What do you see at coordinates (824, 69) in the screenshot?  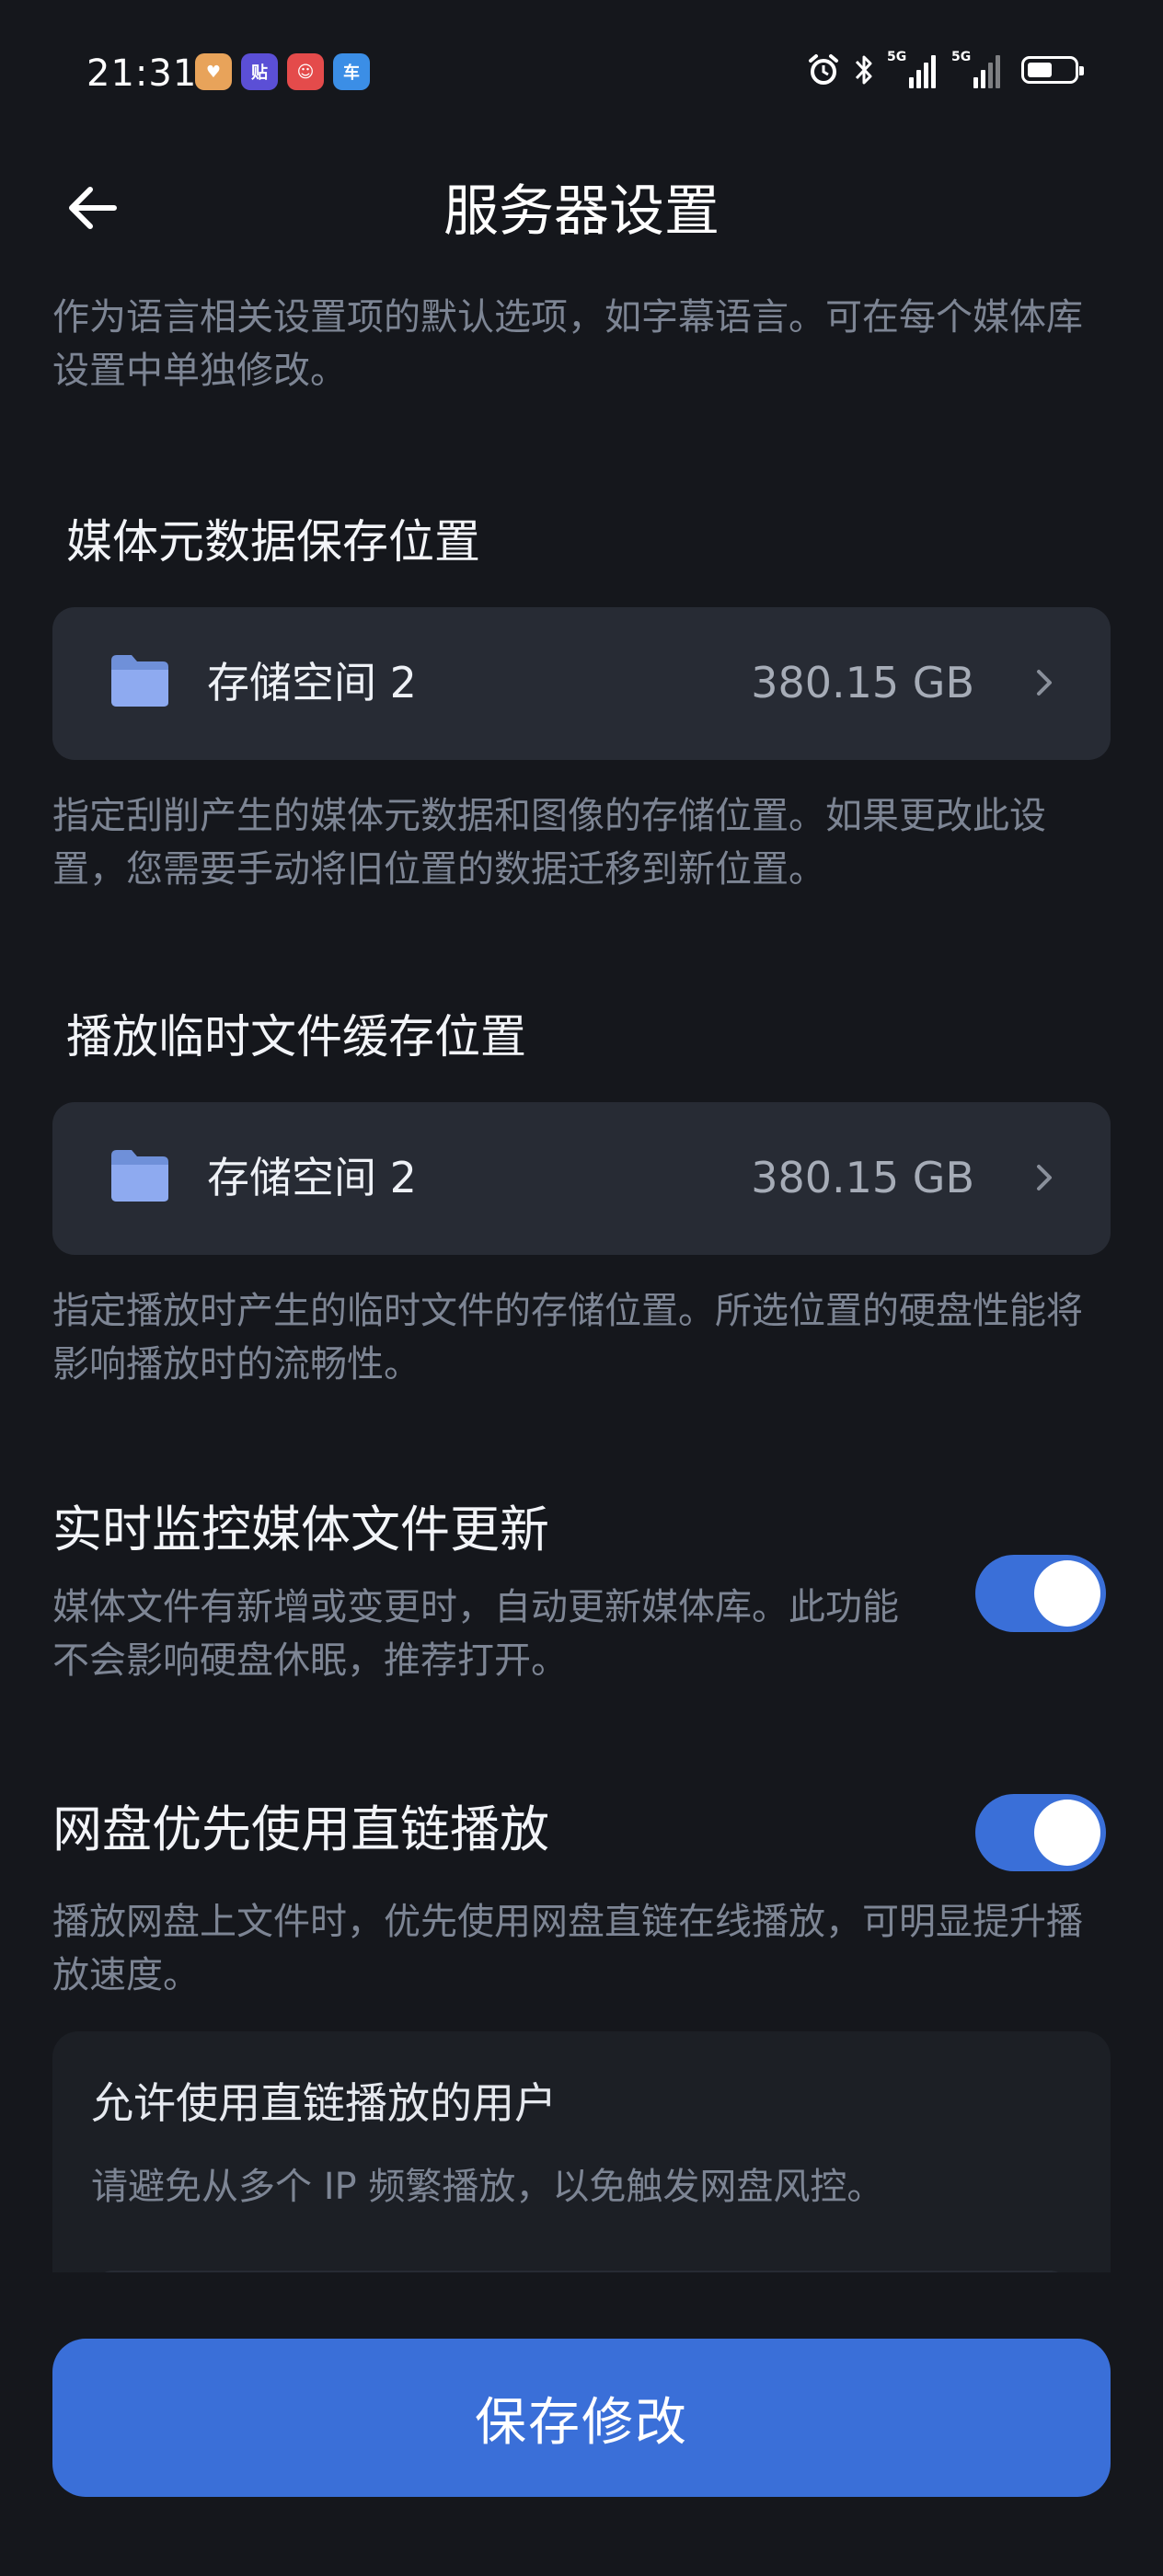 I see `alarm-icon` at bounding box center [824, 69].